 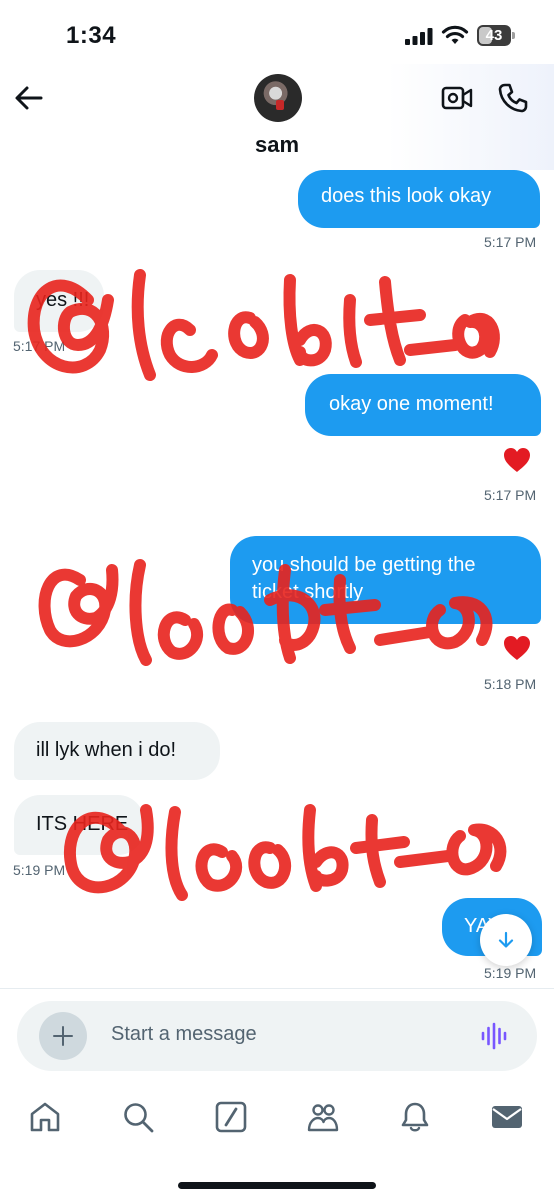 What do you see at coordinates (63, 300) in the screenshot?
I see `message-text: yes !!!` at bounding box center [63, 300].